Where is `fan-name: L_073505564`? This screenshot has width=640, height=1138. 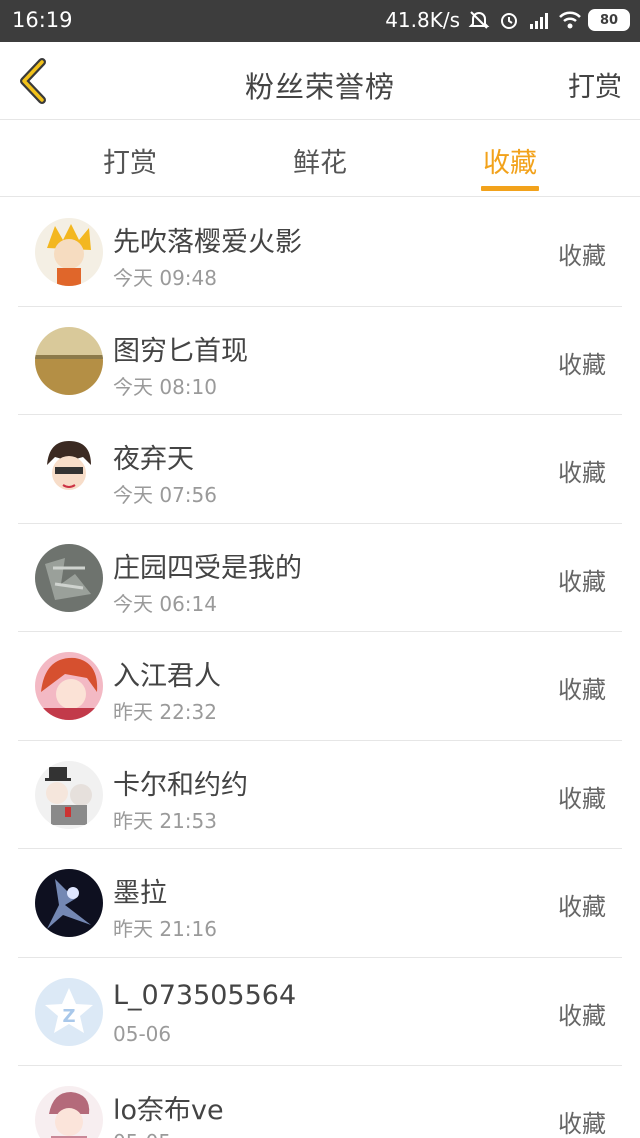
fan-name: L_073505564 is located at coordinates (205, 995).